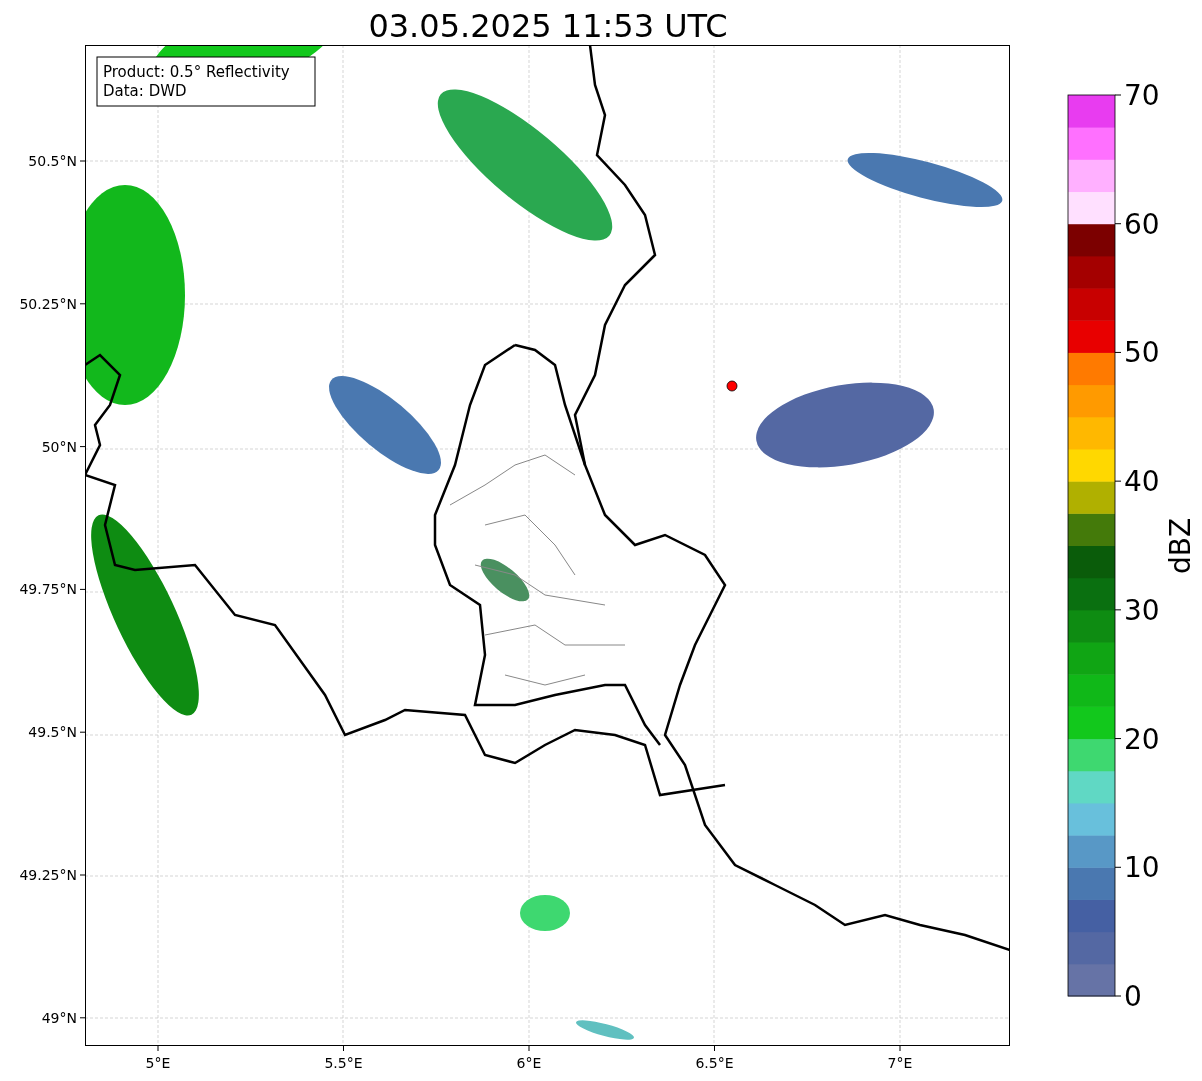  Describe the element at coordinates (1142, 868) in the screenshot. I see `colorbar-tick-label: 10` at that location.